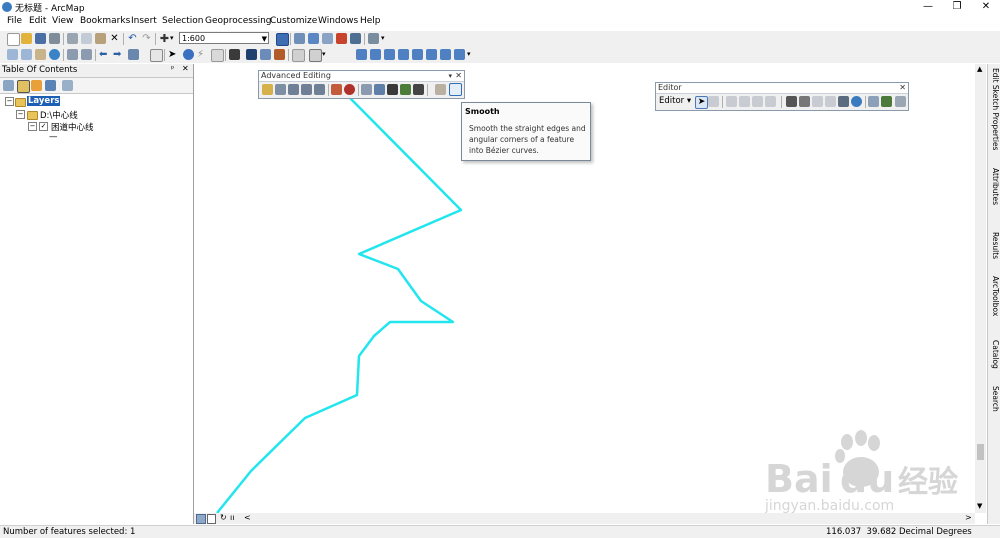 This screenshot has height=538, width=1000. I want to click on editor-toolbar-icon, so click(282, 39).